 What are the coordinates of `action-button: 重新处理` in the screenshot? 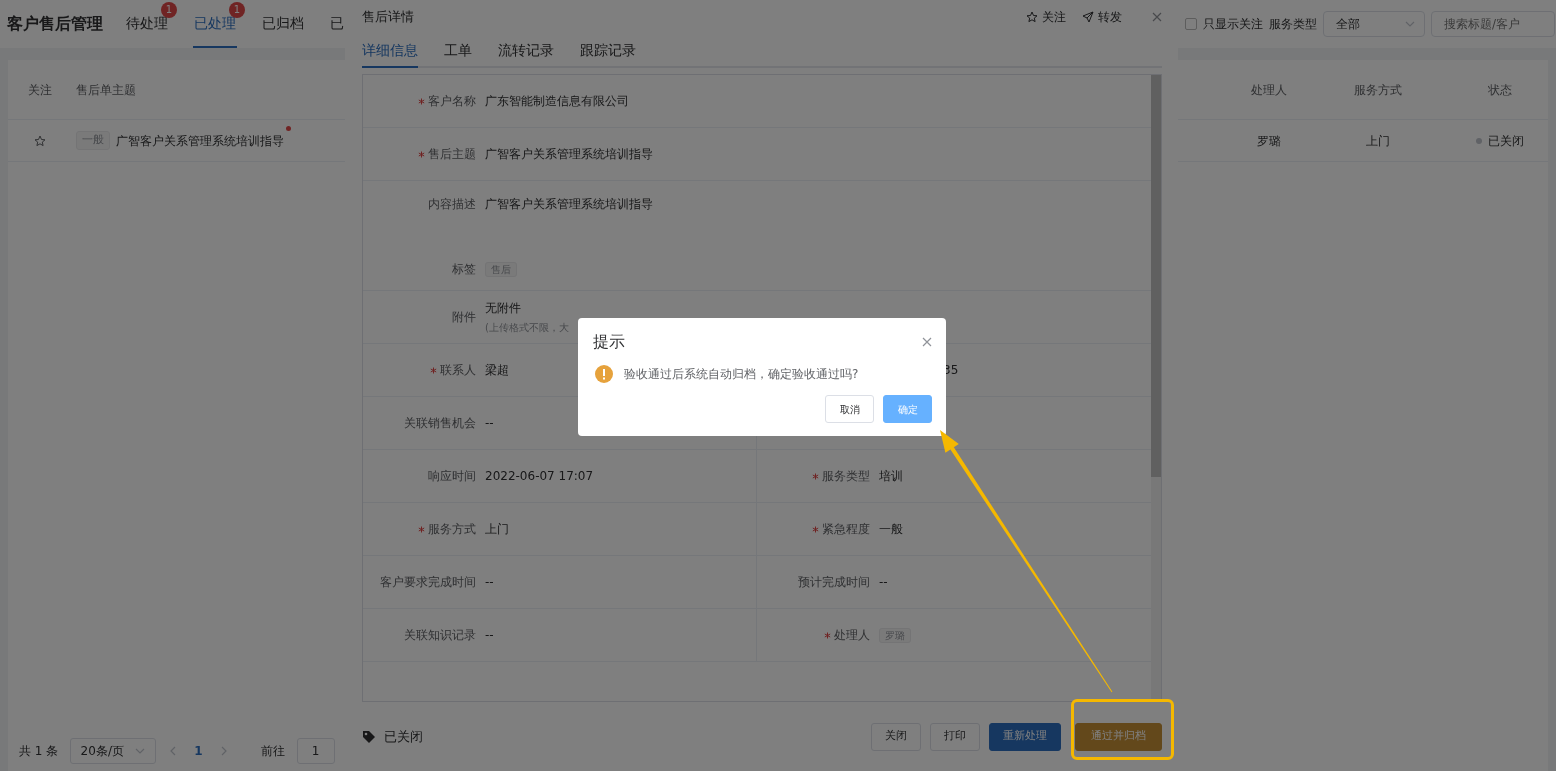 It's located at (1025, 736).